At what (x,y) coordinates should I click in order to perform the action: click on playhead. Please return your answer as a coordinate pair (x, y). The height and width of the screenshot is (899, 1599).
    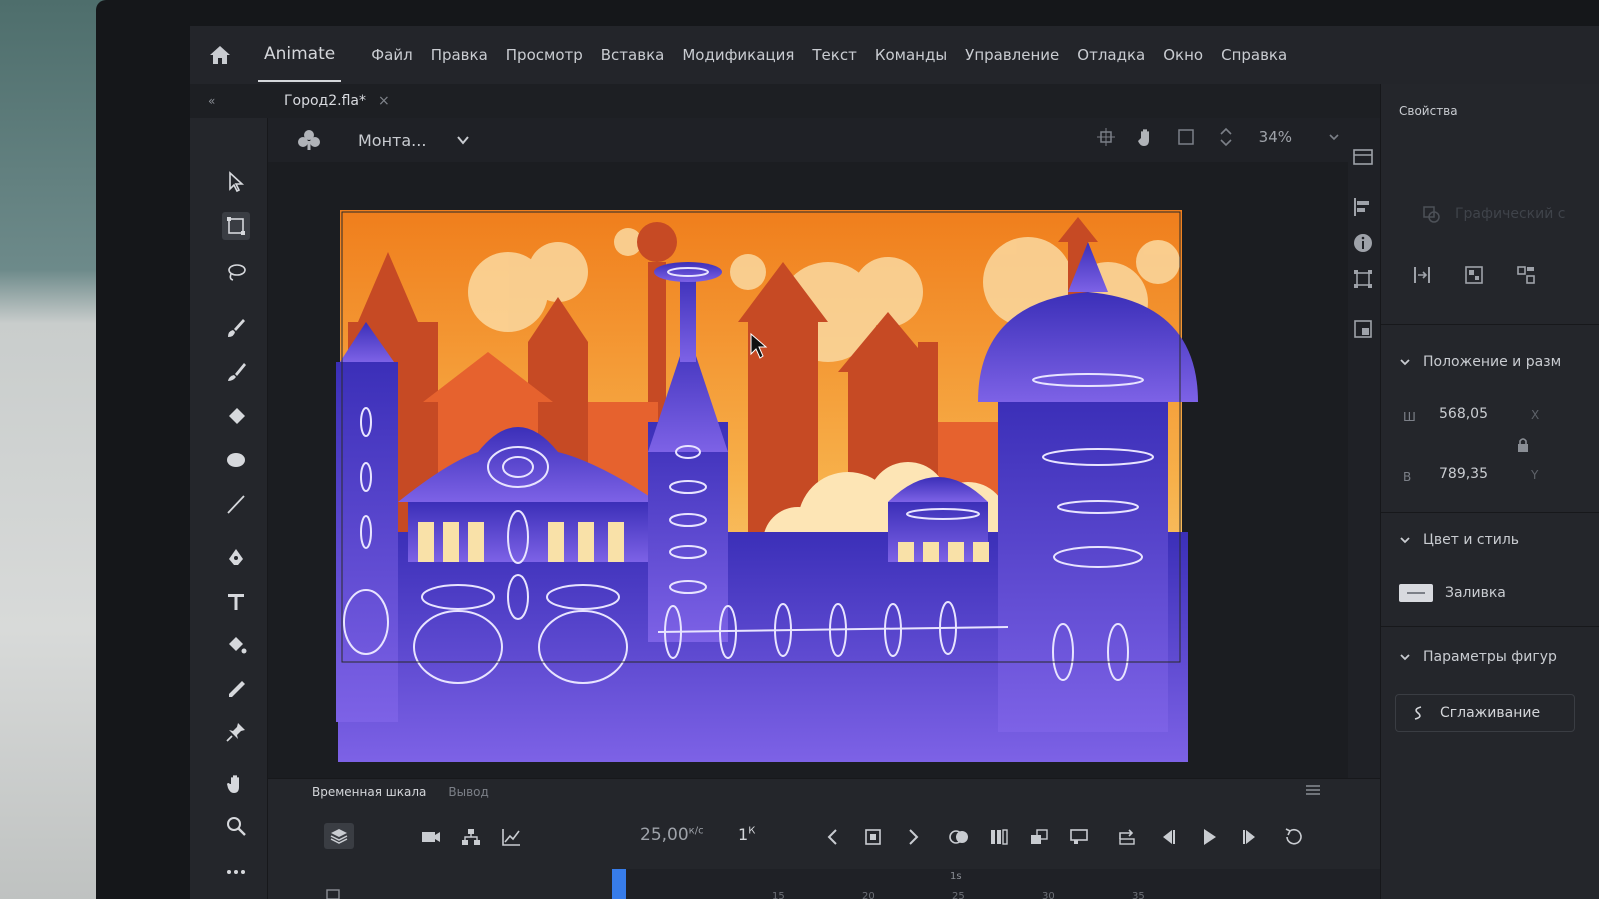
    Looking at the image, I should click on (619, 884).